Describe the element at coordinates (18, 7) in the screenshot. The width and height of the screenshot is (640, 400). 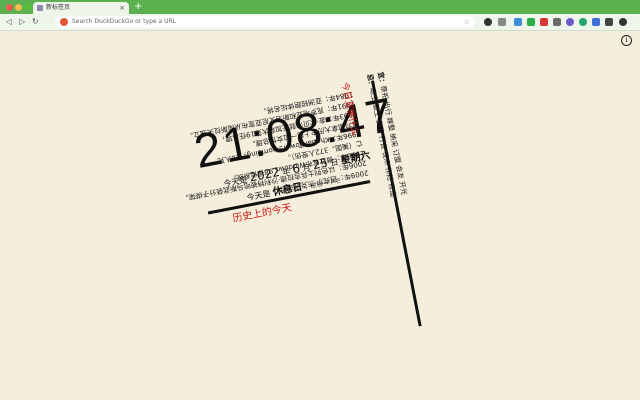
I see `minimize-window-button` at that location.